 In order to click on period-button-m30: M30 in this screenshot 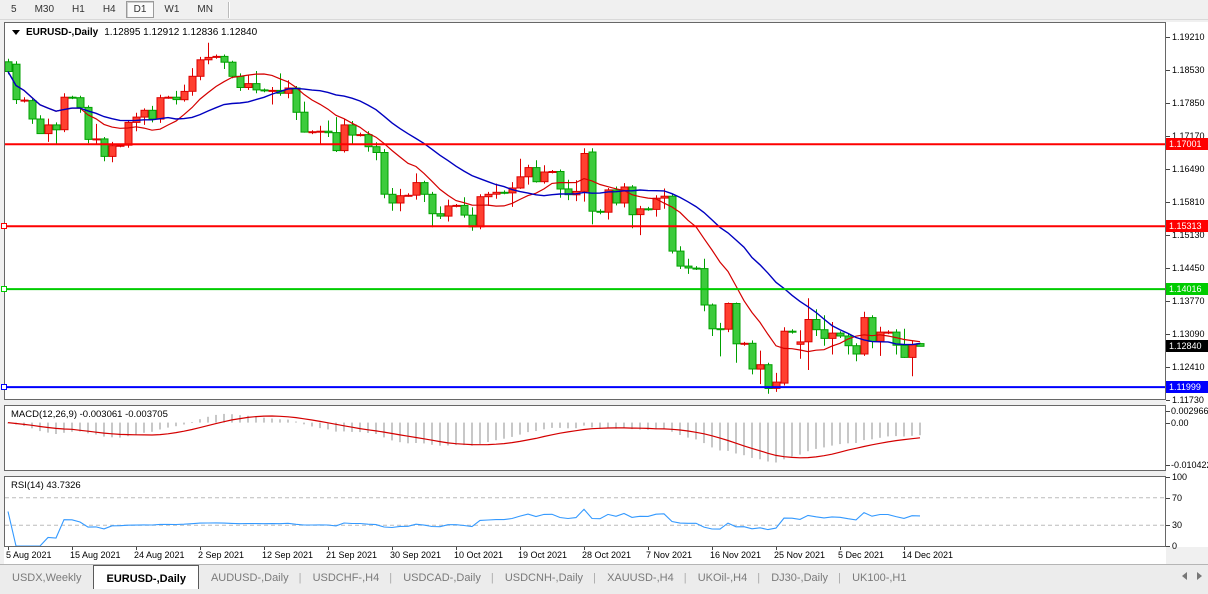, I will do `click(44, 9)`.